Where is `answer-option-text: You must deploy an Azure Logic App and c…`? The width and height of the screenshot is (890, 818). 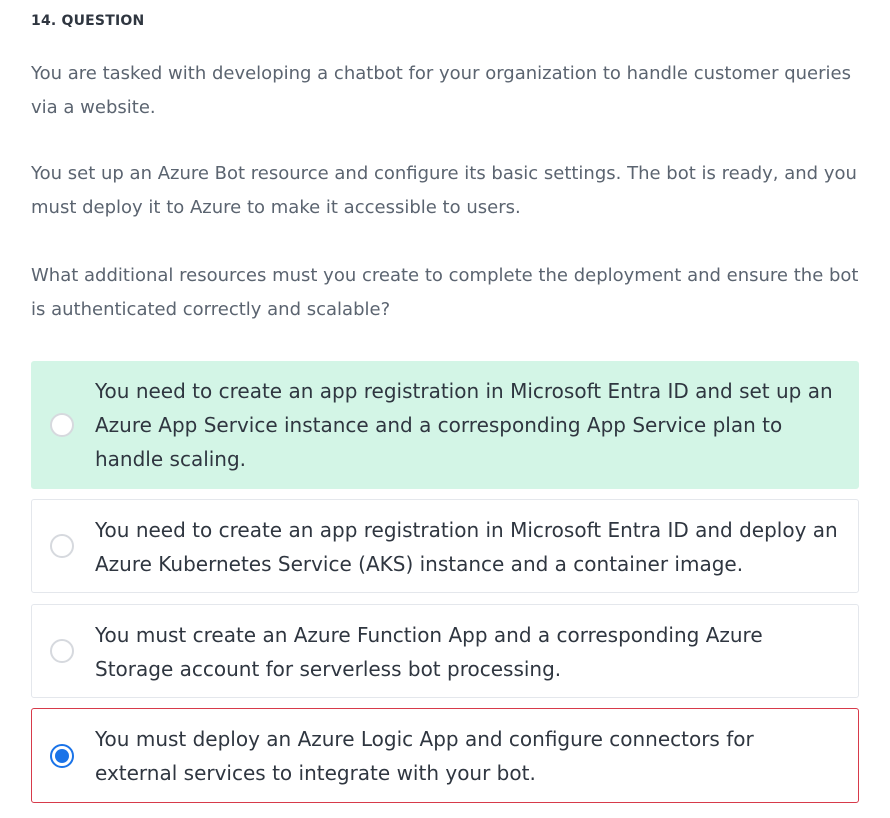
answer-option-text: You must deploy an Azure Logic App and c… is located at coordinates (424, 756).